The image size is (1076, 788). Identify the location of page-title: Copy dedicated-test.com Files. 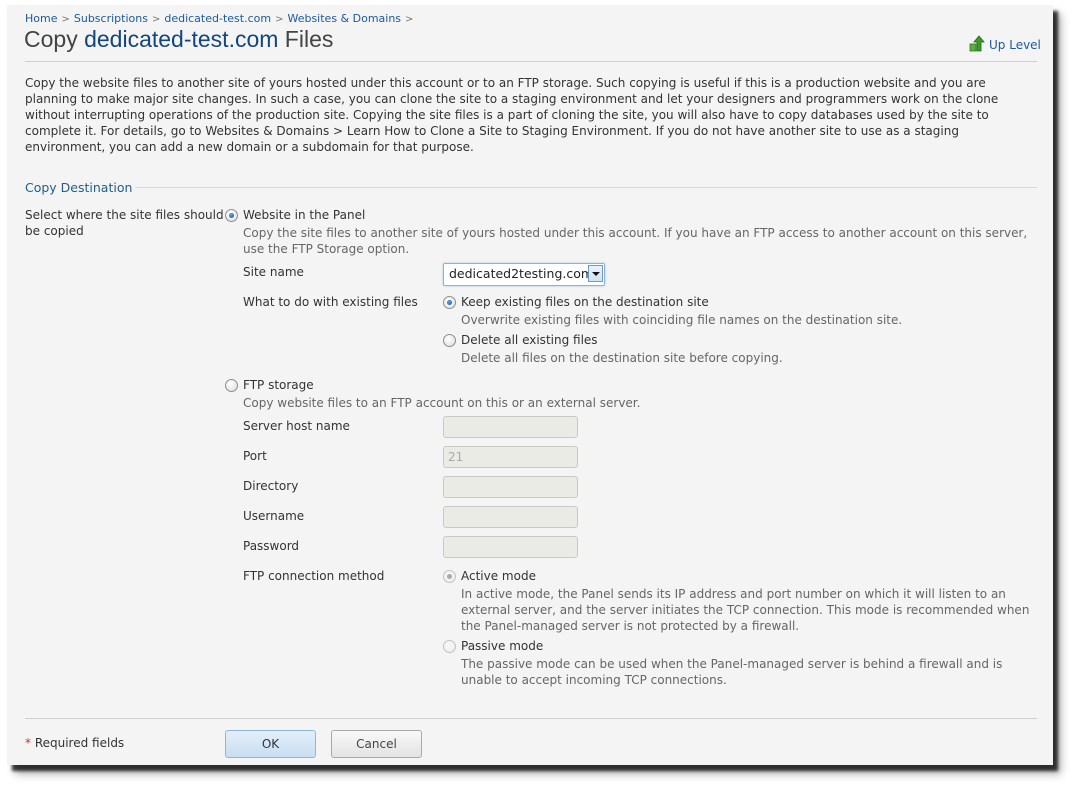
(178, 39).